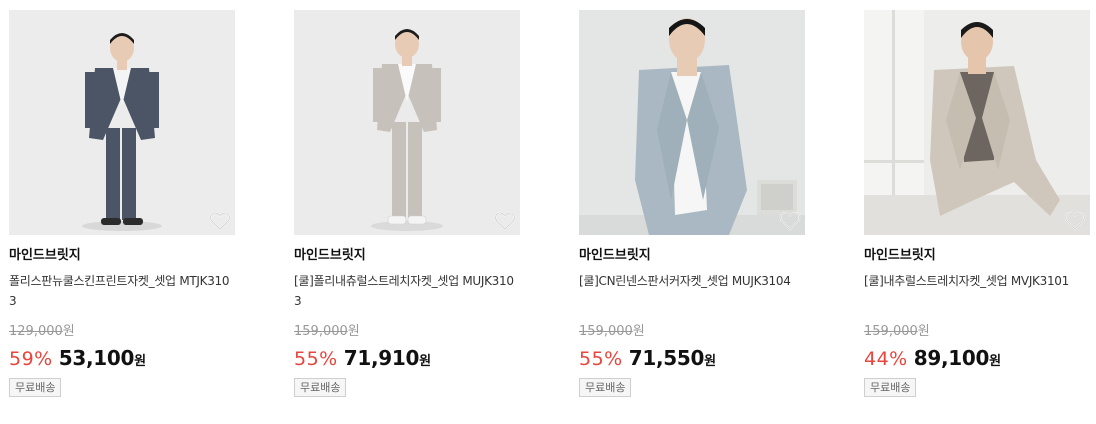  I want to click on original-price-value: 129,000, so click(36, 331).